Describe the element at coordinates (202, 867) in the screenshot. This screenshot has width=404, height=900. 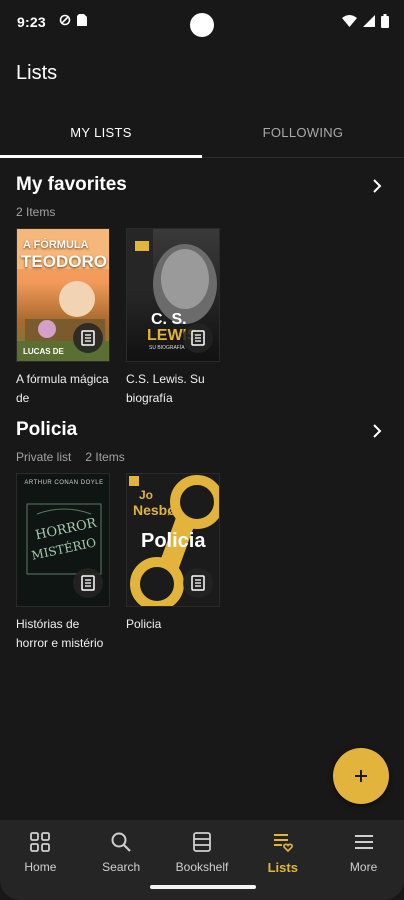
I see `nav-label: Bookshelf` at that location.